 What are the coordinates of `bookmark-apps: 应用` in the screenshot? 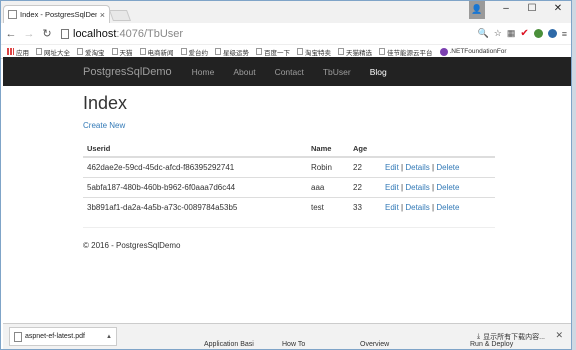 It's located at (18, 52).